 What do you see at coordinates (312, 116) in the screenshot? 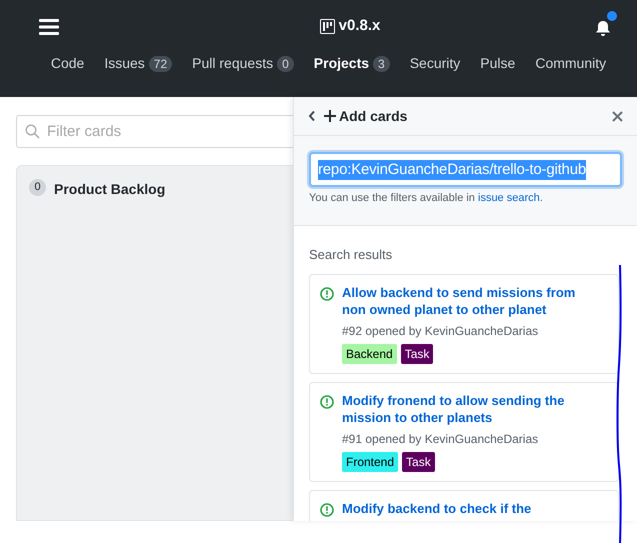
I see `back-chevron-icon` at bounding box center [312, 116].